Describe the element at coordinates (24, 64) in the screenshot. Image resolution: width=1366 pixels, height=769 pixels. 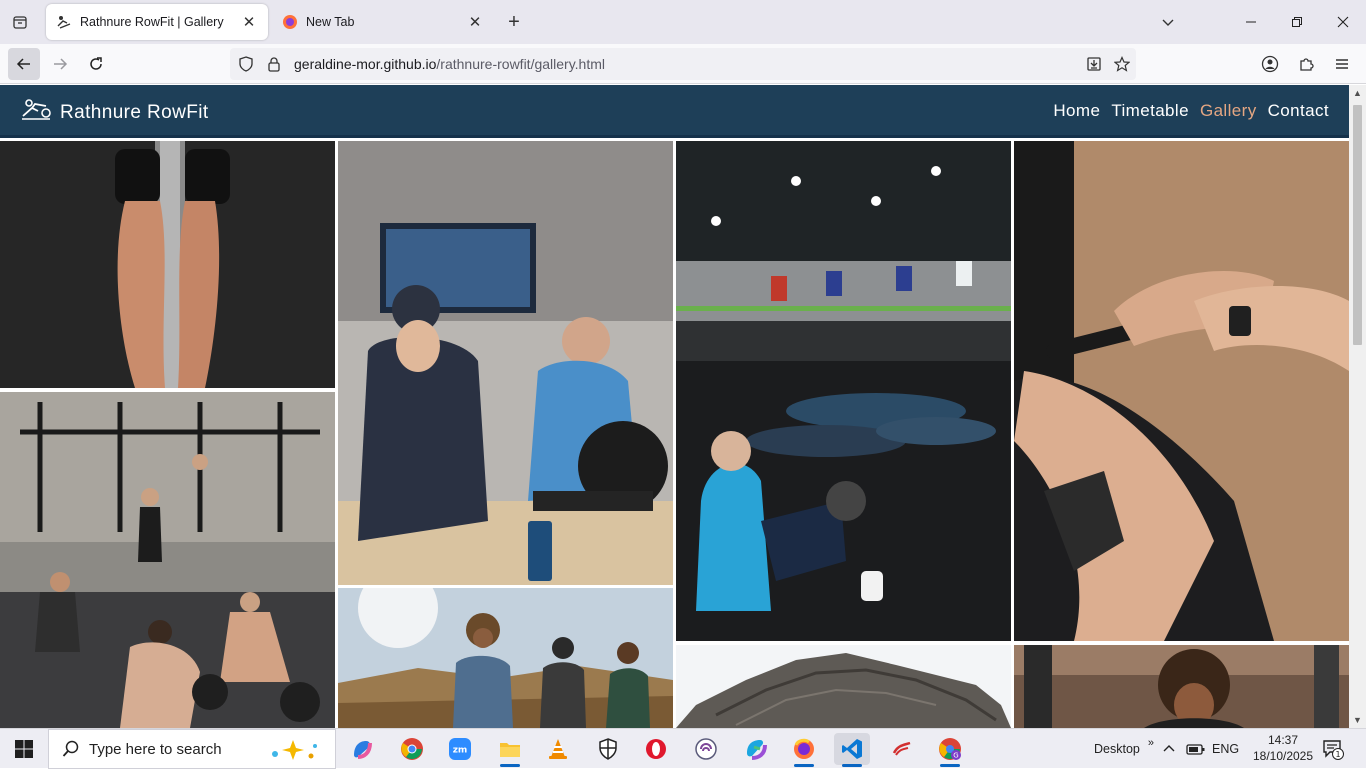
I see `back-arrow-icon` at that location.